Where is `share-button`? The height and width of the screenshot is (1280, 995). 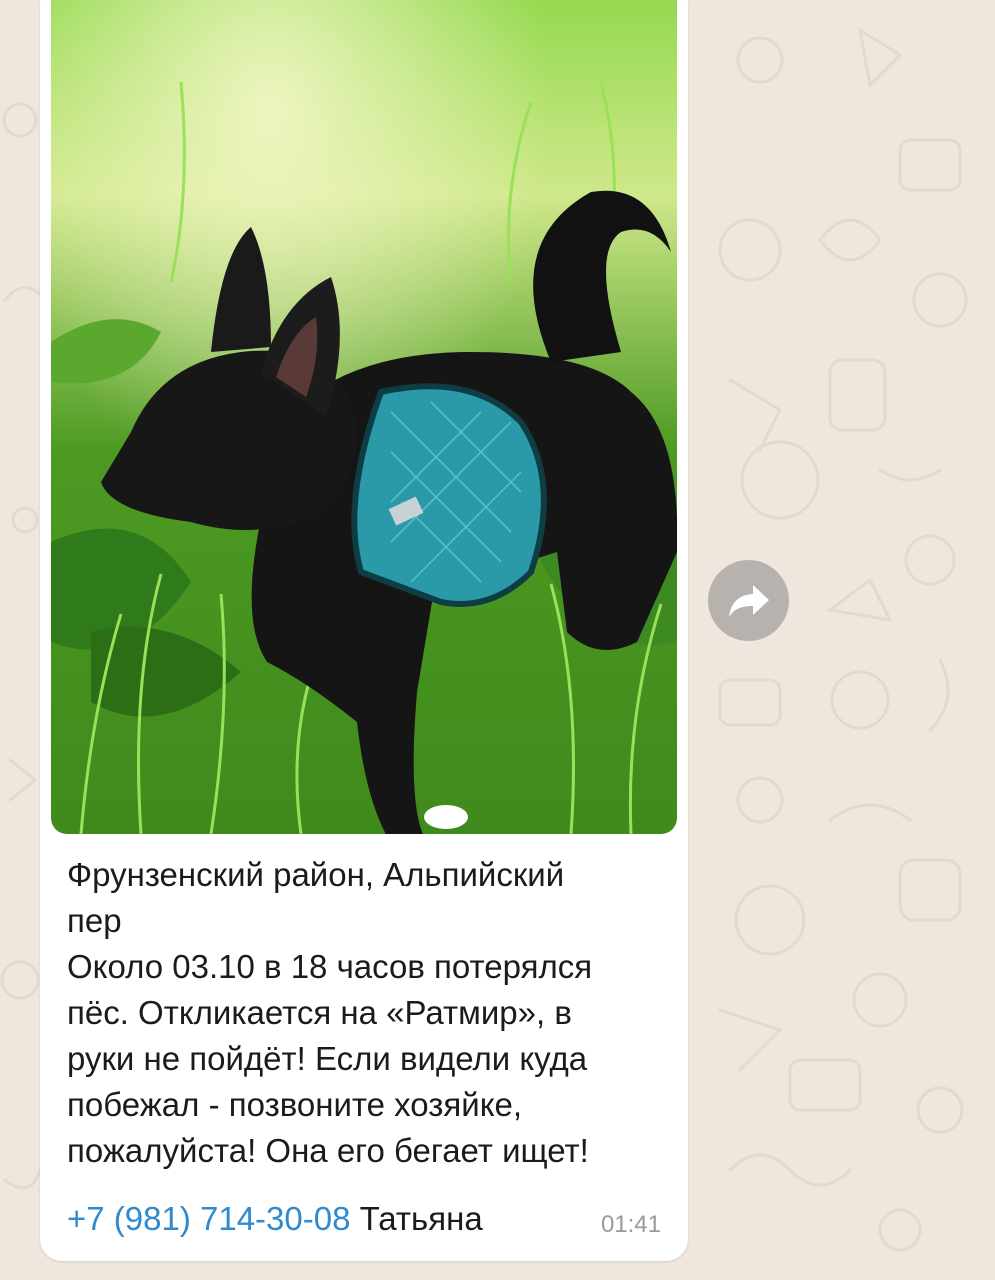 share-button is located at coordinates (748, 600).